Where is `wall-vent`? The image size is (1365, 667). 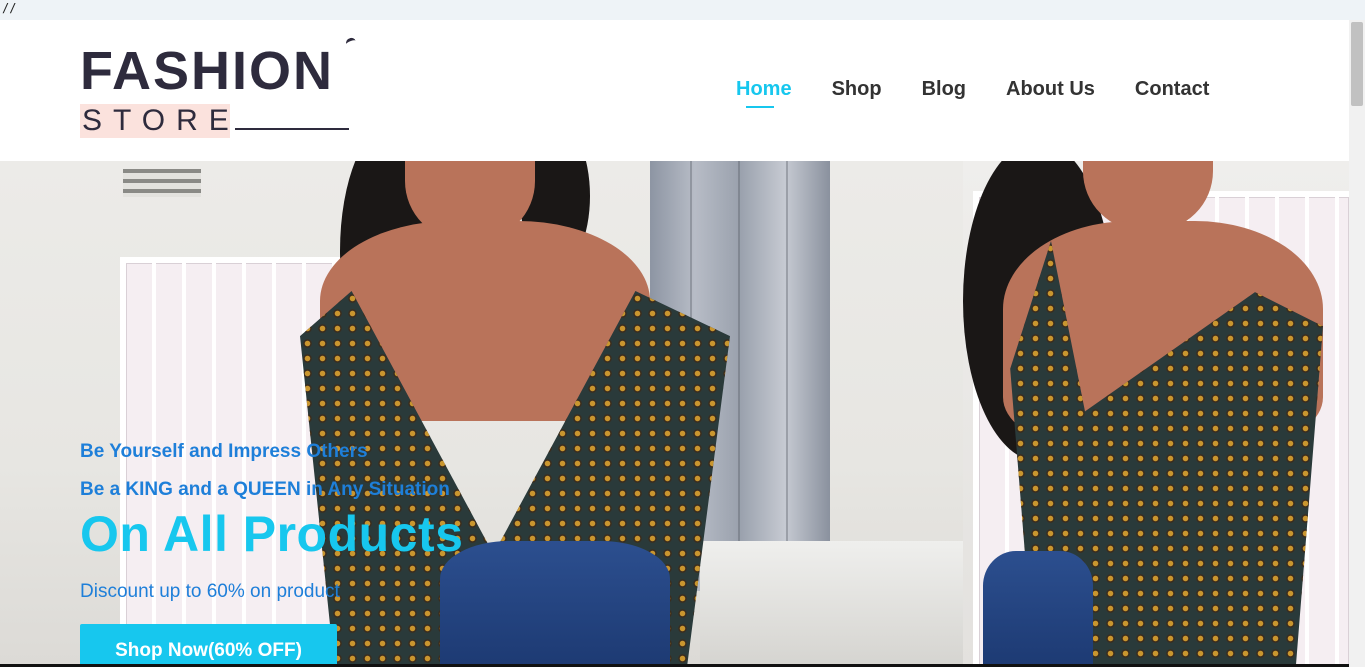 wall-vent is located at coordinates (162, 183).